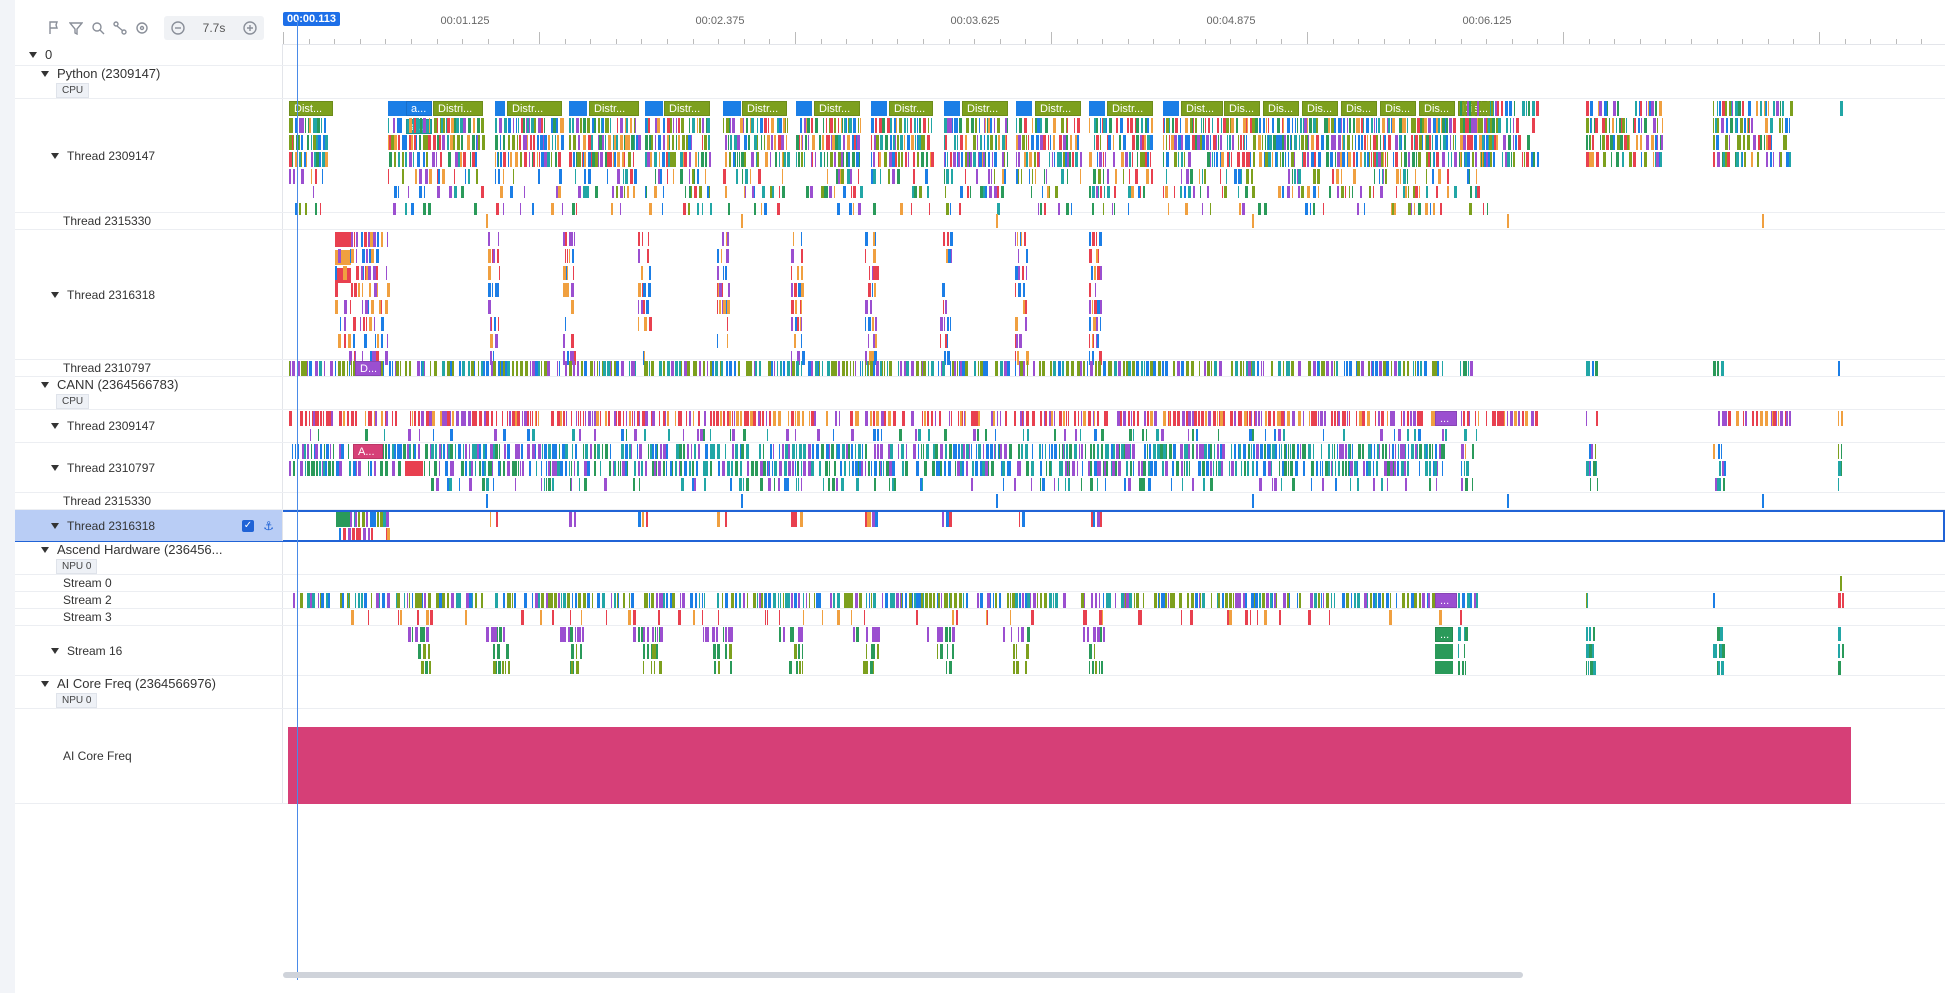  Describe the element at coordinates (980, 221) in the screenshot. I see `lane-thread: Thread 2315330` at that location.